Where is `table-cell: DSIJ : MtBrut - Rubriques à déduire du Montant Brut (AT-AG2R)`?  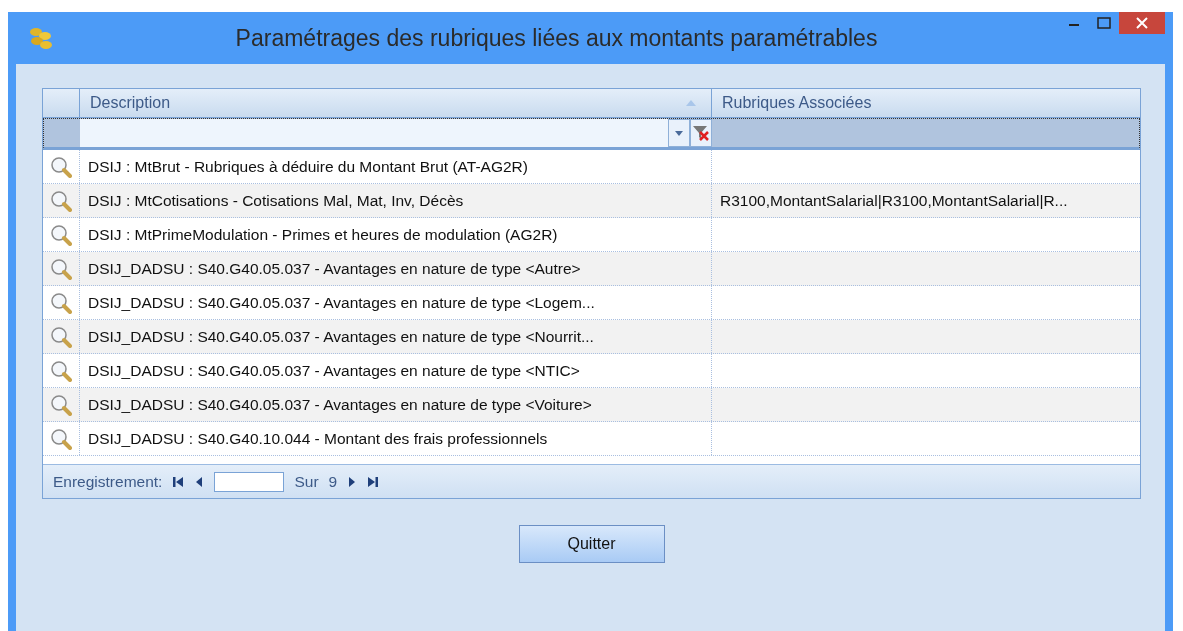
table-cell: DSIJ : MtBrut - Rubriques à déduire du Montant Brut (AT-AG2R) is located at coordinates (395, 166).